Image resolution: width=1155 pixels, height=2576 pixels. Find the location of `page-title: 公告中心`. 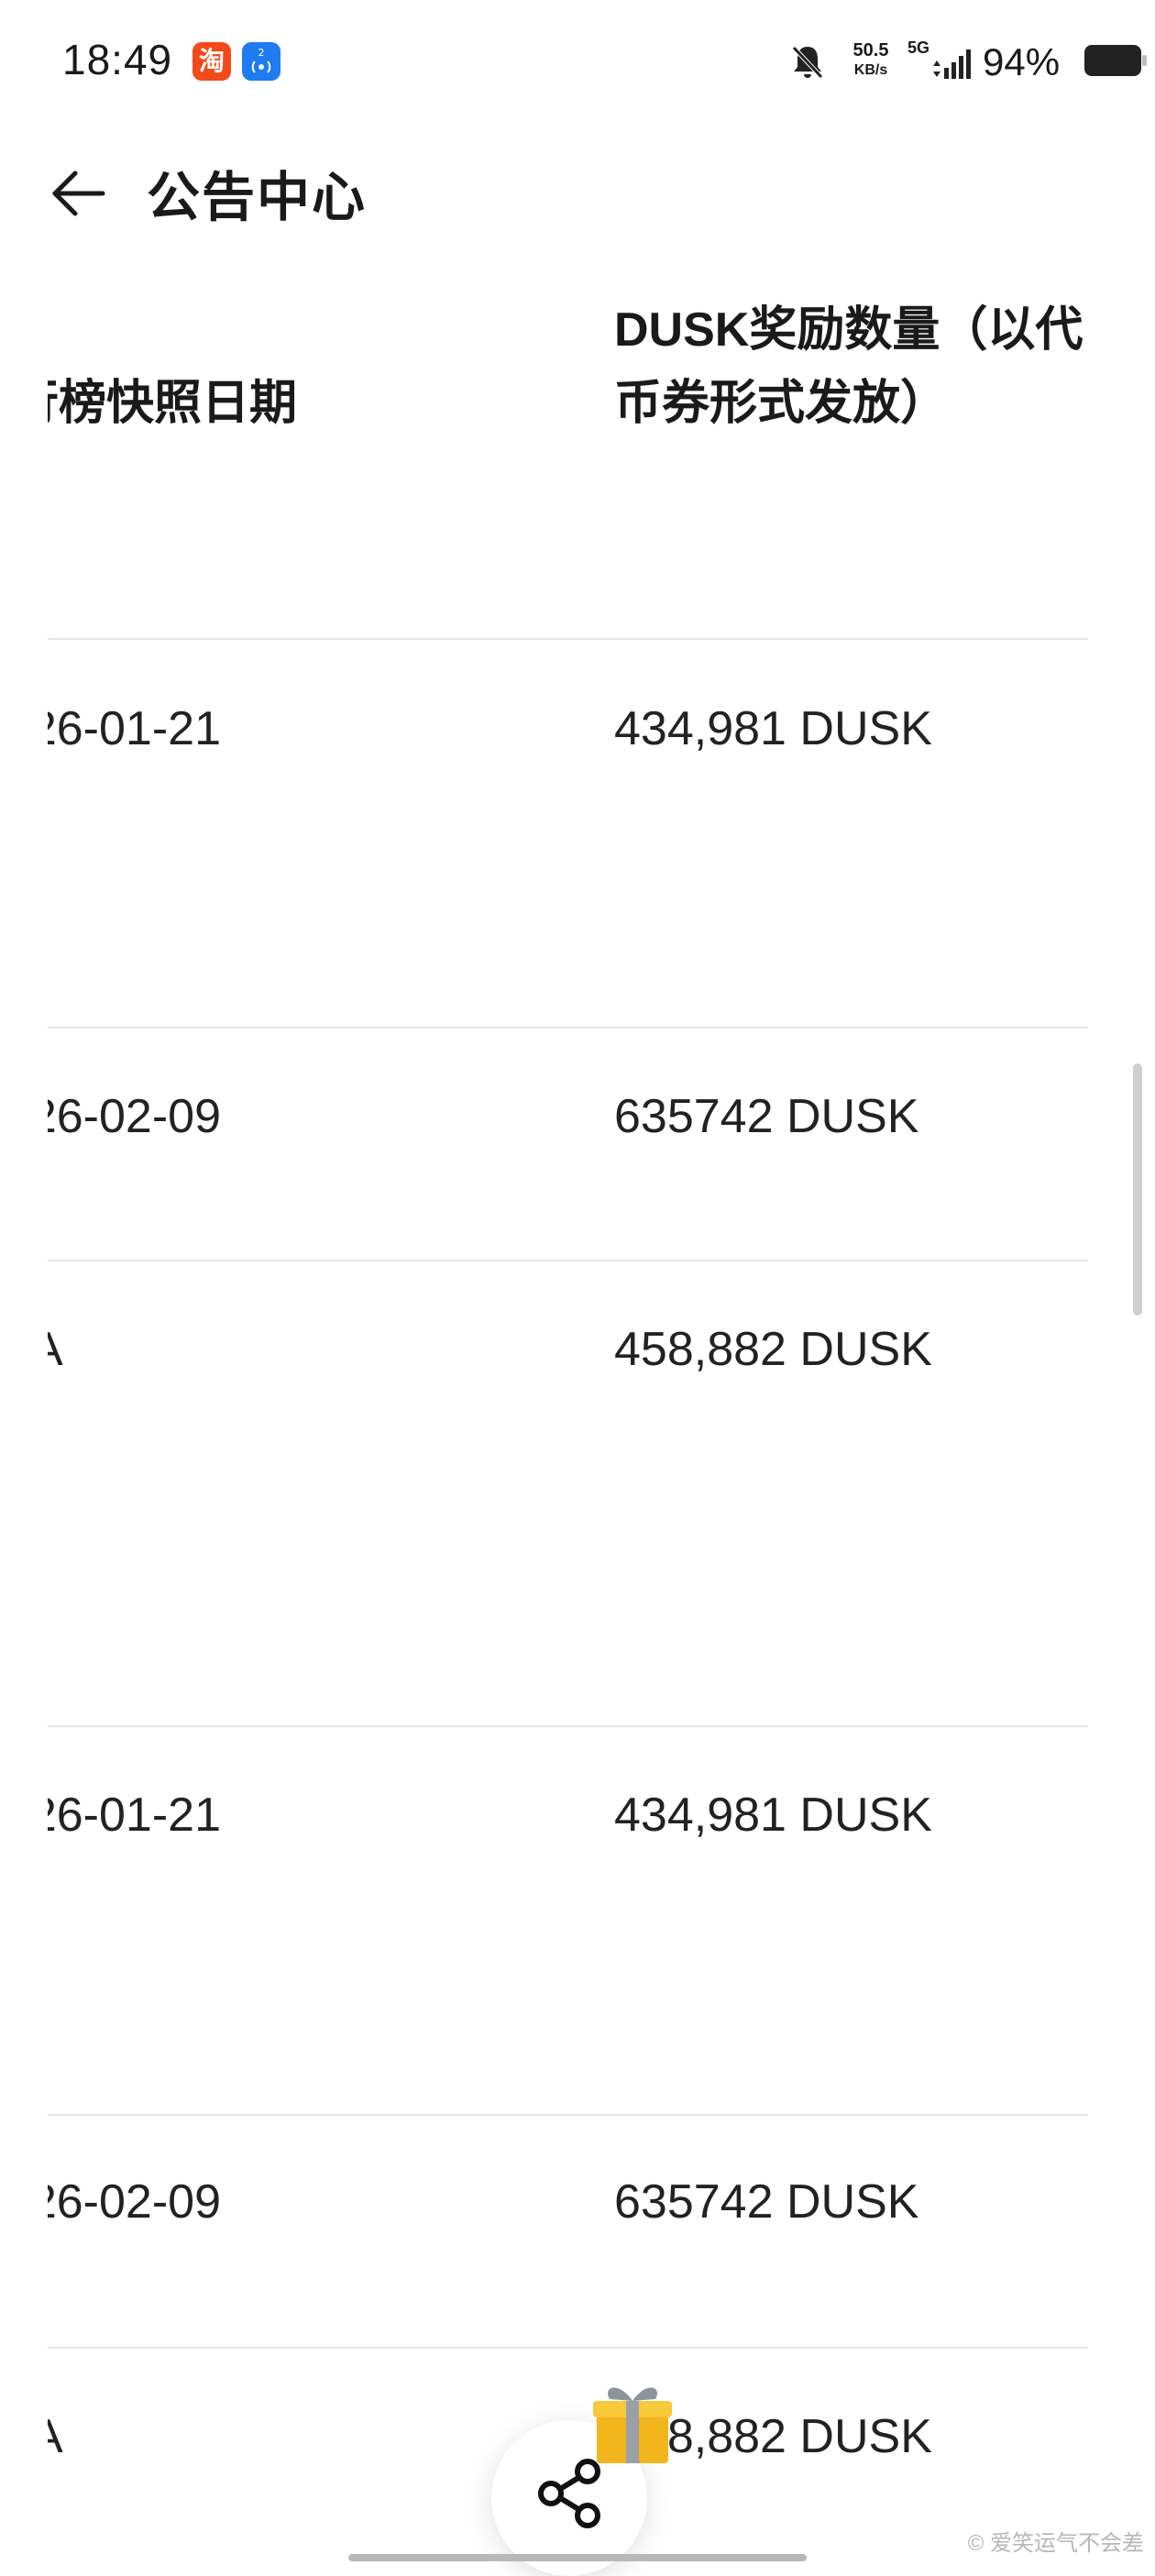

page-title: 公告中心 is located at coordinates (257, 197).